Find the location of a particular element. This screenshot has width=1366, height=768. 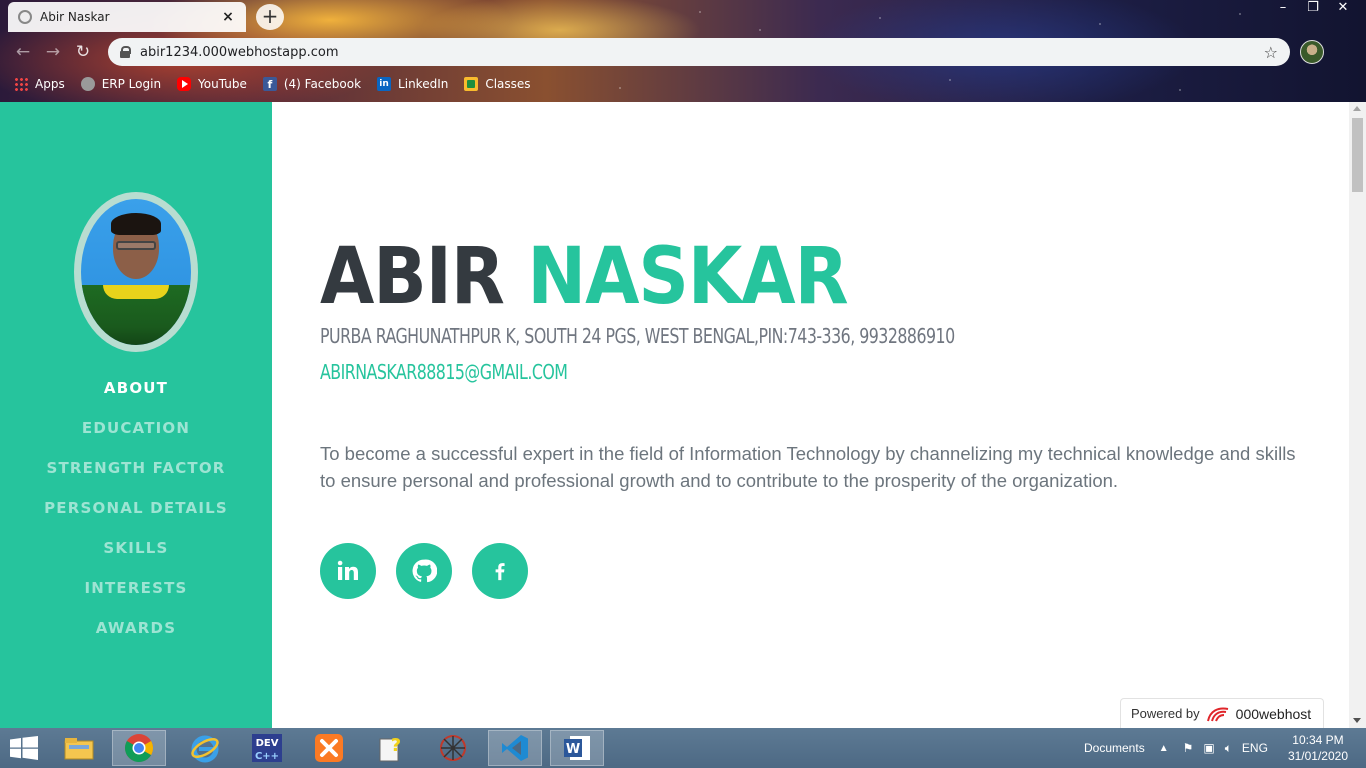

nav-awards: AWARDS is located at coordinates (136, 636).